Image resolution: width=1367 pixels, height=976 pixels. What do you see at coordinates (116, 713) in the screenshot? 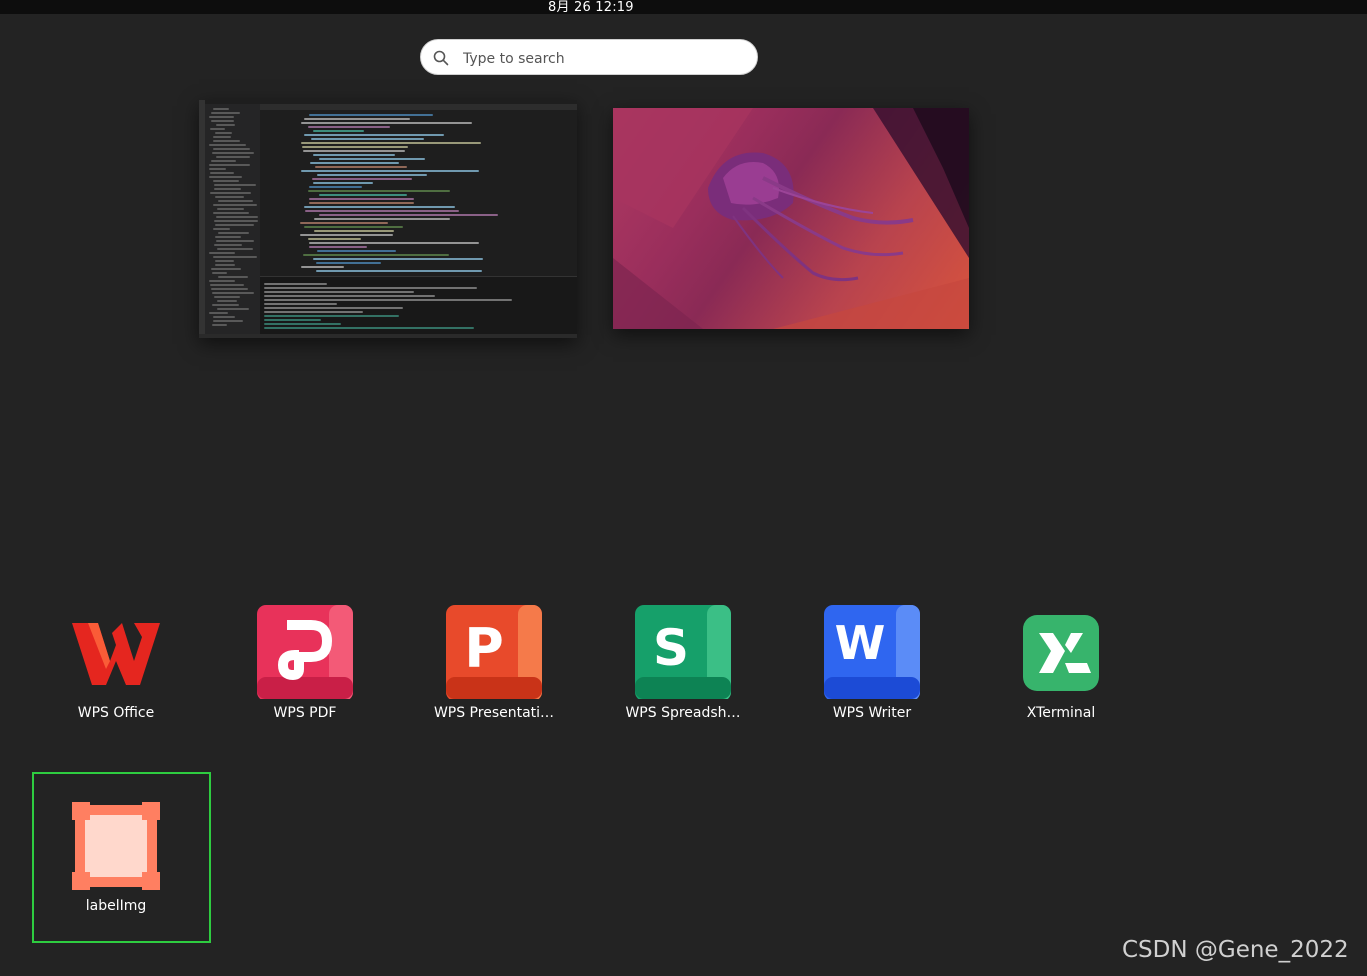
I see `app-label: WPS Office` at bounding box center [116, 713].